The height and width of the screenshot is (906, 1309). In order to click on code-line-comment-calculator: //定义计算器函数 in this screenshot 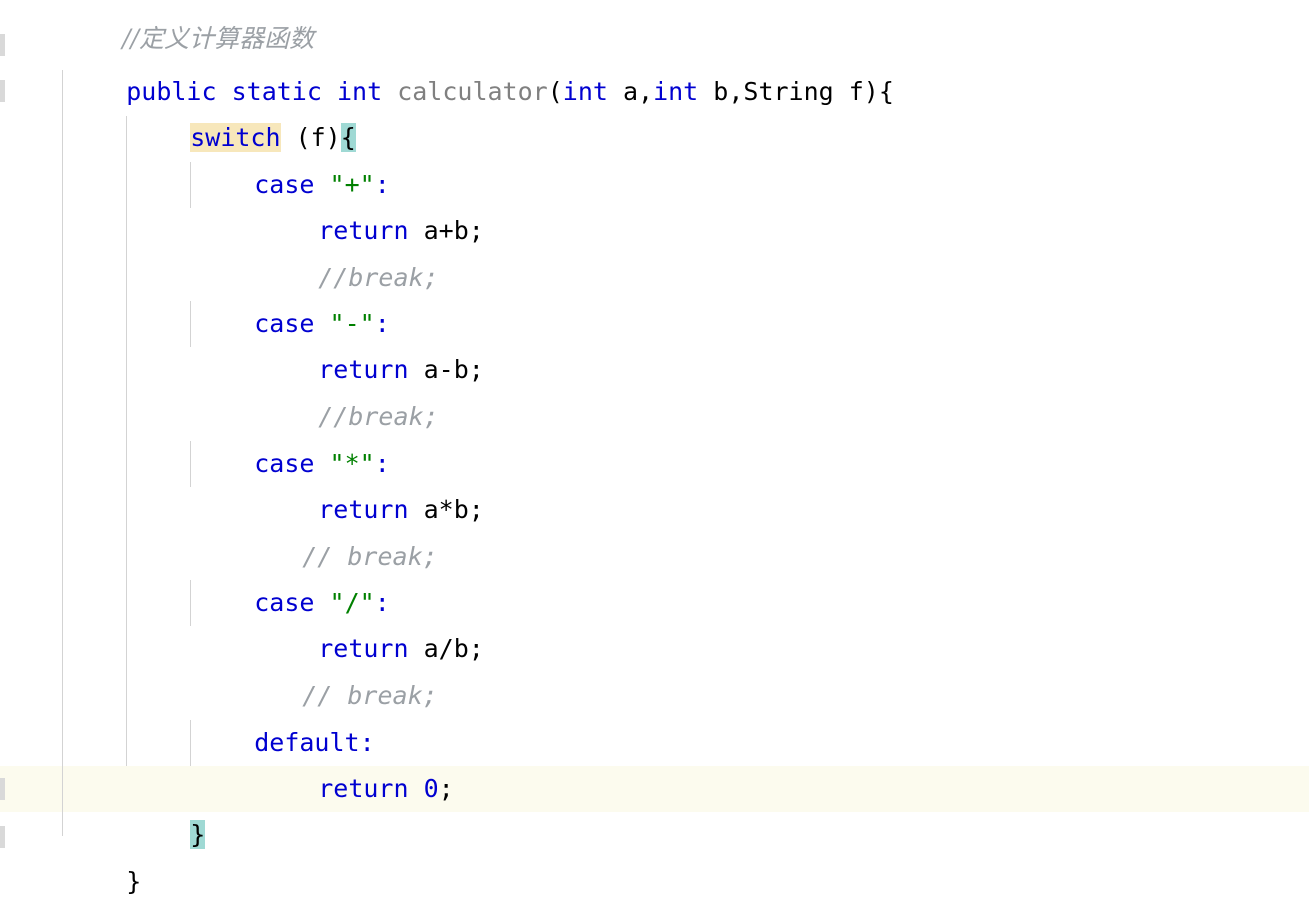, I will do `click(188, 26)`.